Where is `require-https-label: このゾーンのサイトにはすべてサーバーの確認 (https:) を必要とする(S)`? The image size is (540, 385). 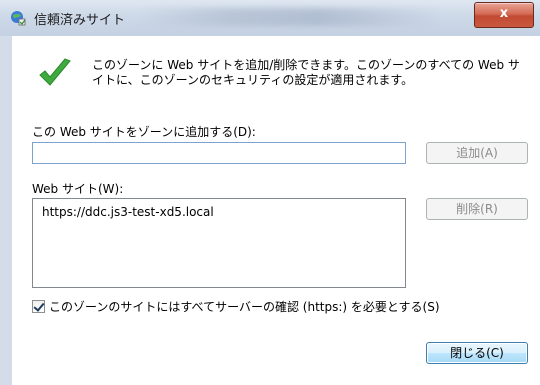
require-https-label: このゾーンのサイトにはすべてサーバーの確認 (https:) を必要とする(S) is located at coordinates (244, 306).